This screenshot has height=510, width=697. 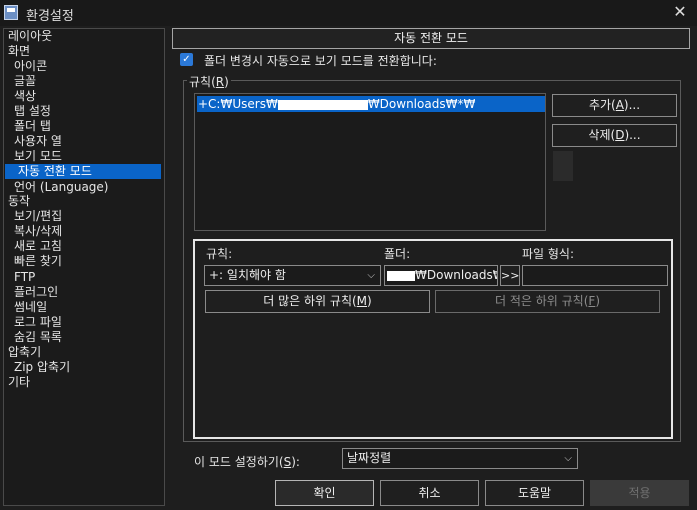 I want to click on tree-item-refresh: 새로 고침, so click(x=38, y=246).